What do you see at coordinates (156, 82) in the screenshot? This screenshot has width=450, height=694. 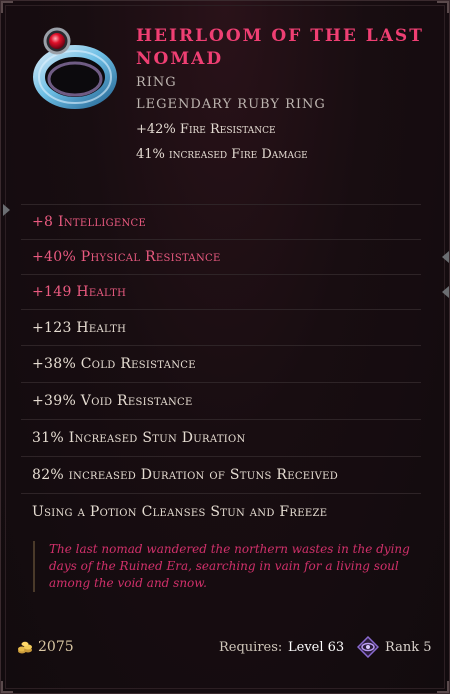 I see `item-subtype: Ring` at bounding box center [156, 82].